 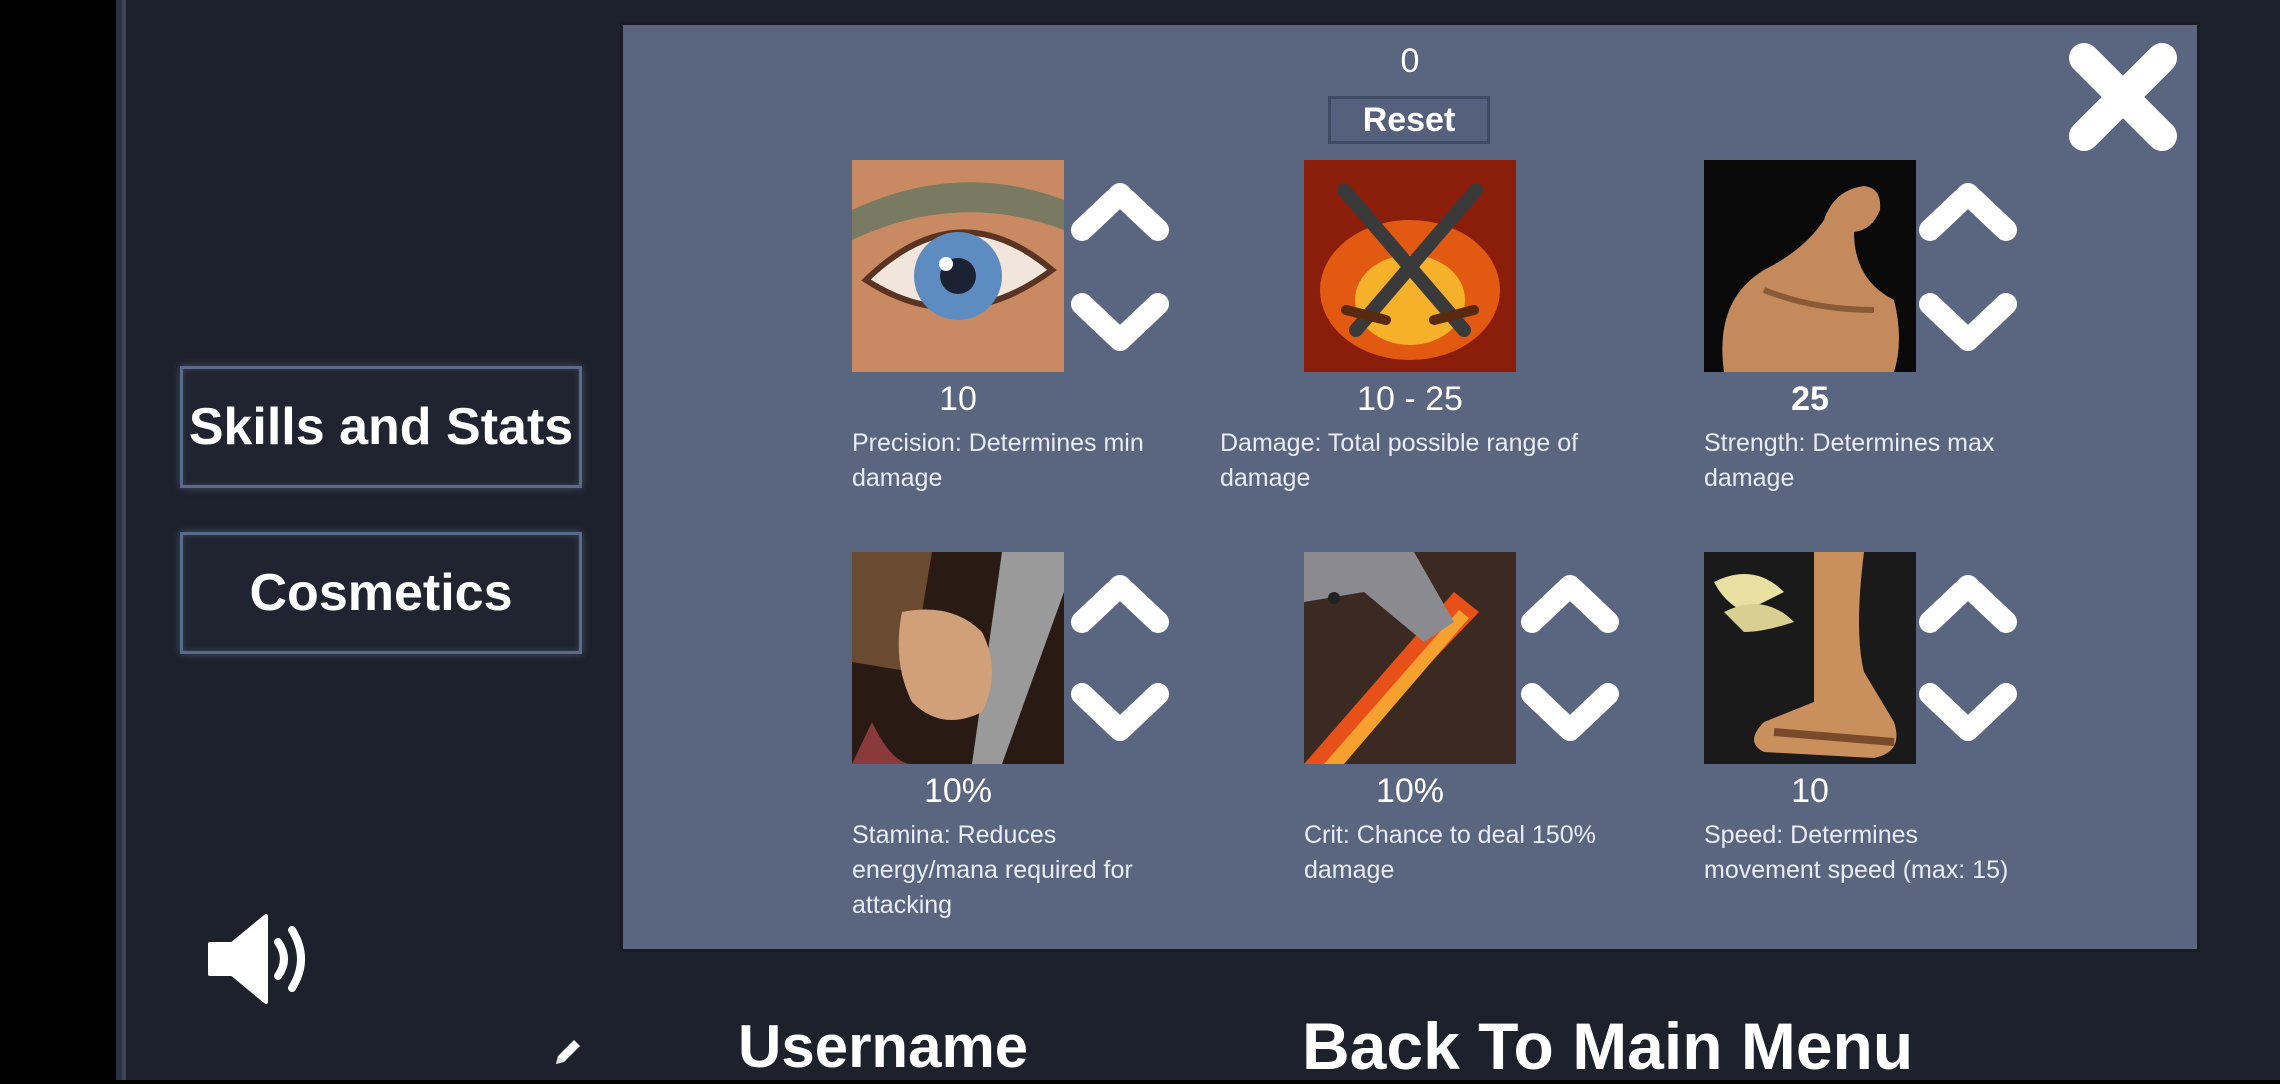 I want to click on cosmetics-button: Cosmetics, so click(x=381, y=593).